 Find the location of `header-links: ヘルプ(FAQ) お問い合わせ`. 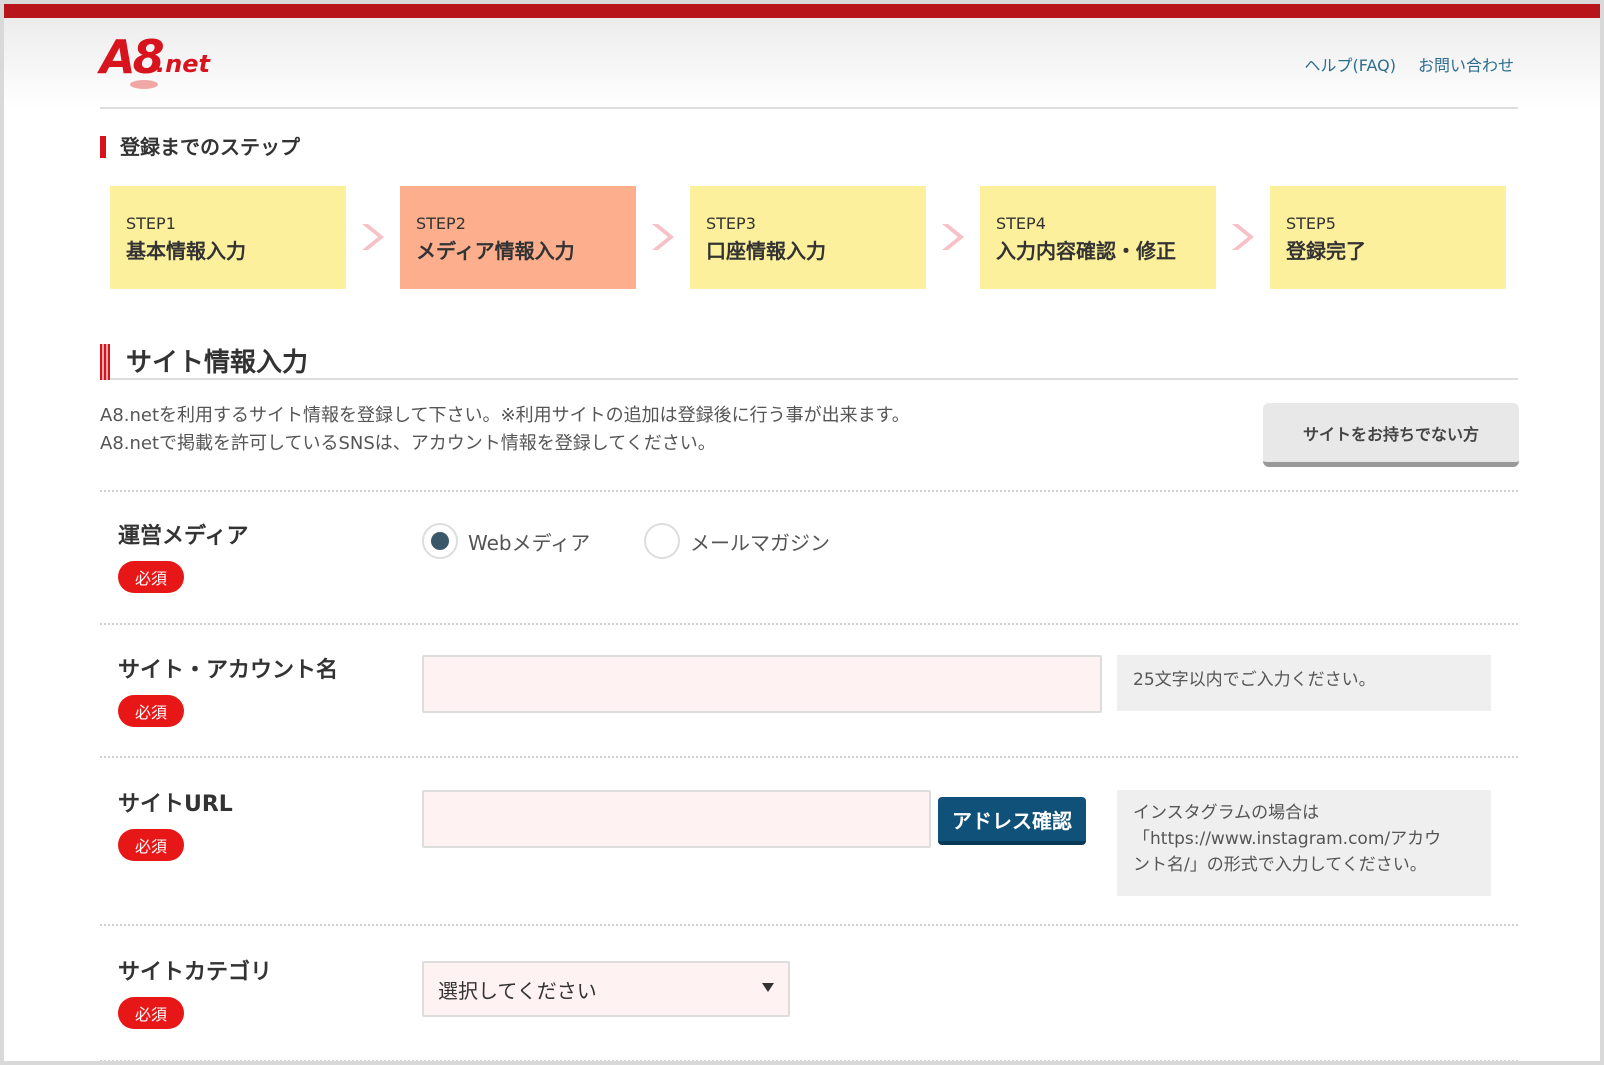

header-links: ヘルプ(FAQ) お問い合わせ is located at coordinates (1410, 64).